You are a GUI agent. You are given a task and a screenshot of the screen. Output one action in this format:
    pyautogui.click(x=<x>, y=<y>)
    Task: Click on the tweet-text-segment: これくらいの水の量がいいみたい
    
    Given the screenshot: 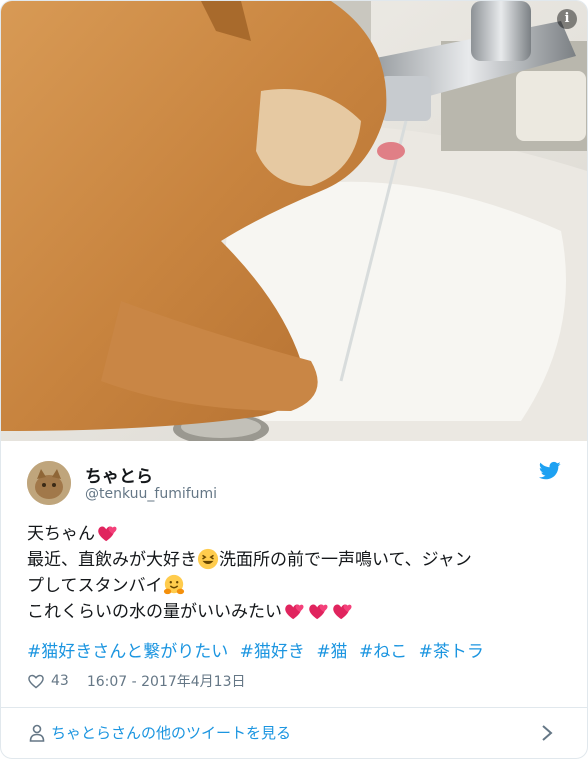 What is the action you would take?
    pyautogui.click(x=154, y=612)
    